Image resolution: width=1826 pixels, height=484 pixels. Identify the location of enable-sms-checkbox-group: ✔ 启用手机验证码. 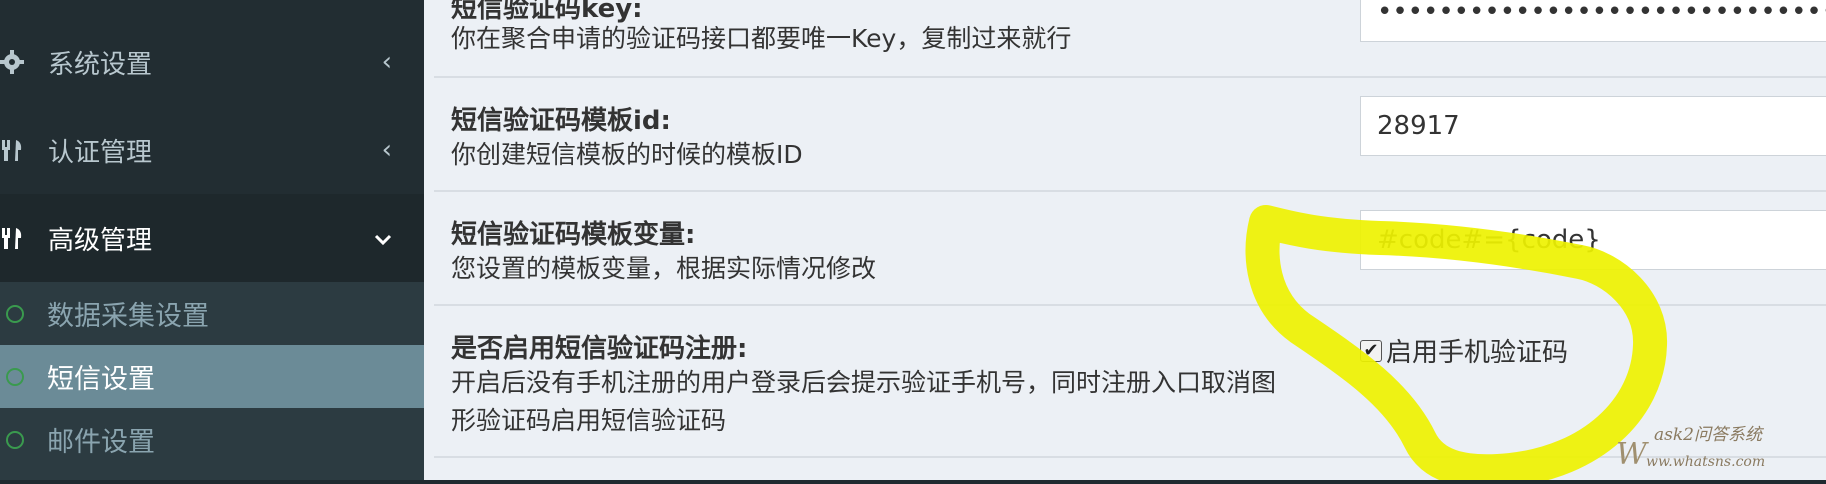
(1464, 350).